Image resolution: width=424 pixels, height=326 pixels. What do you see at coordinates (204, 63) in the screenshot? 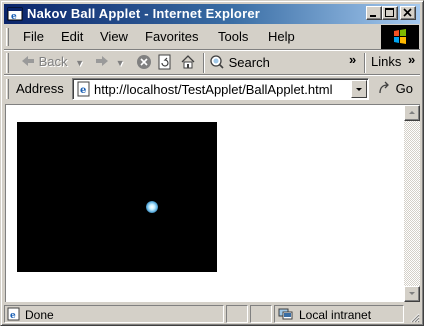
I see `toolbar-separator` at bounding box center [204, 63].